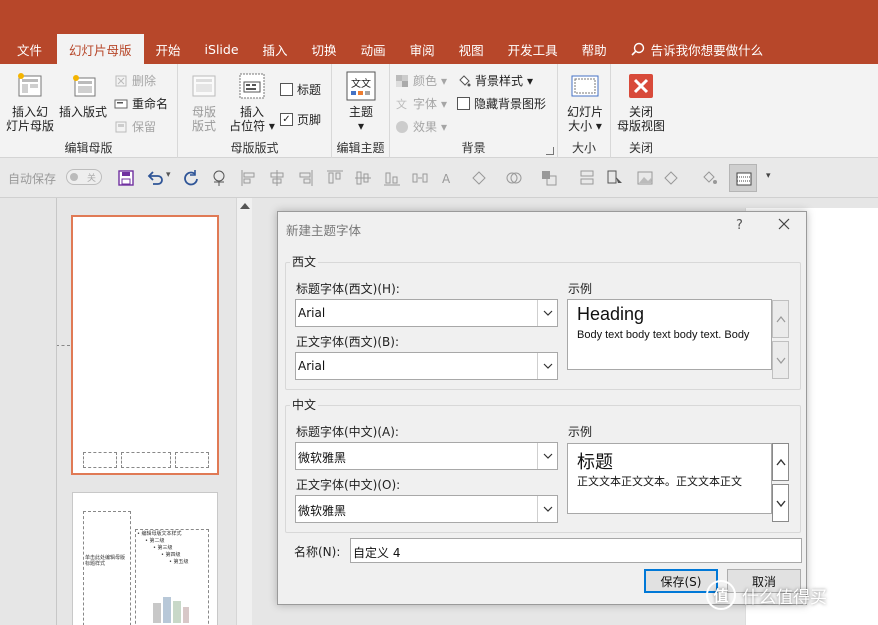 The height and width of the screenshot is (625, 878). I want to click on group-master-layout: 母版 版式 插入 占位符 ▾ 标题 ✓ 页脚 母版版式, so click(255, 111).